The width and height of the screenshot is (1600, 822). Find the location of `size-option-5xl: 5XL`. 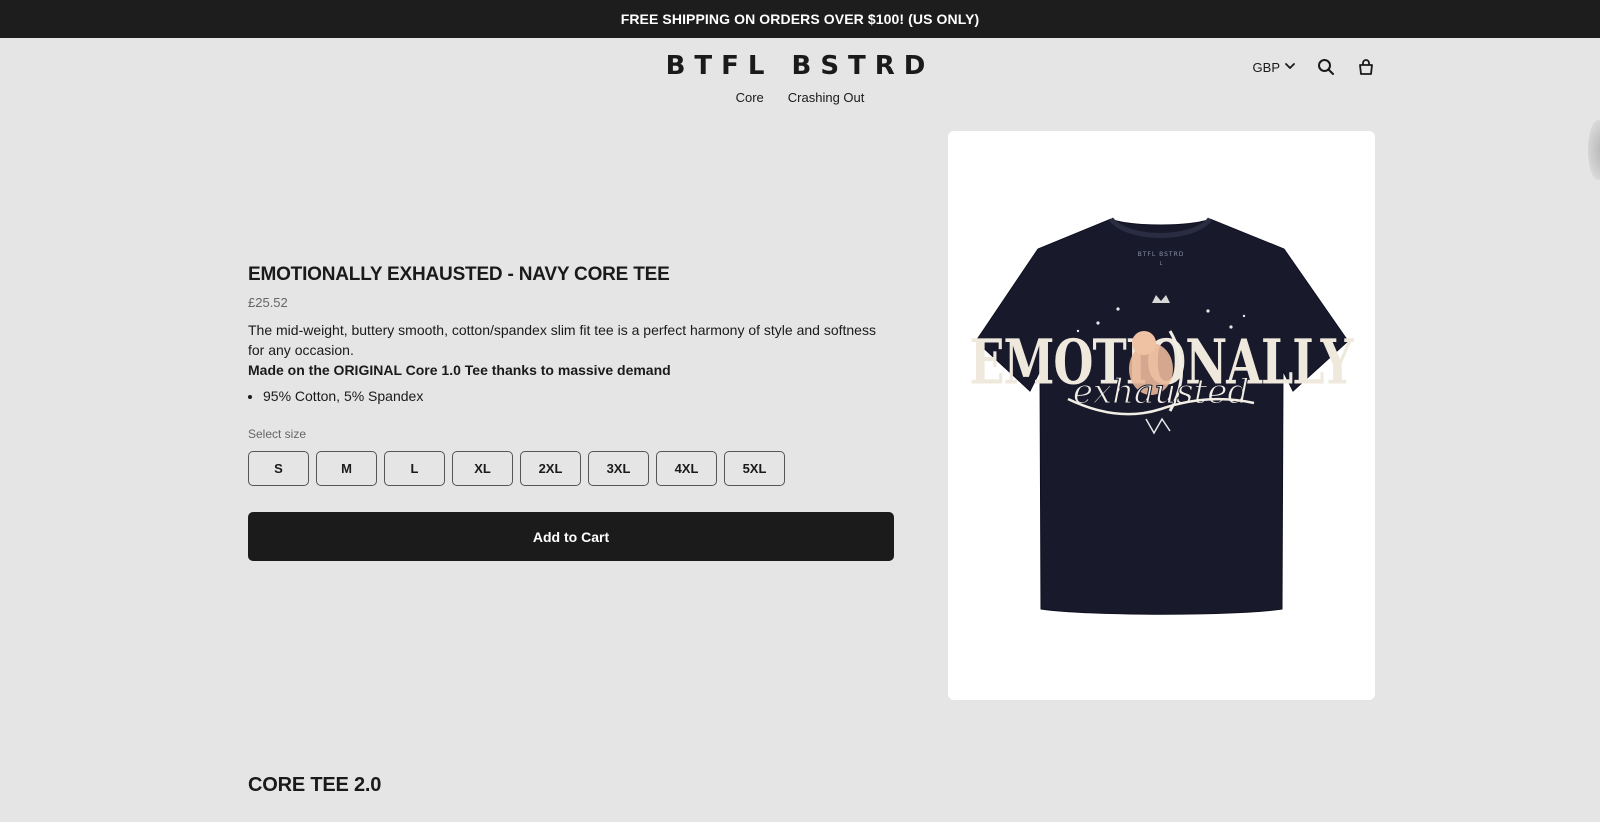

size-option-5xl: 5XL is located at coordinates (754, 468).